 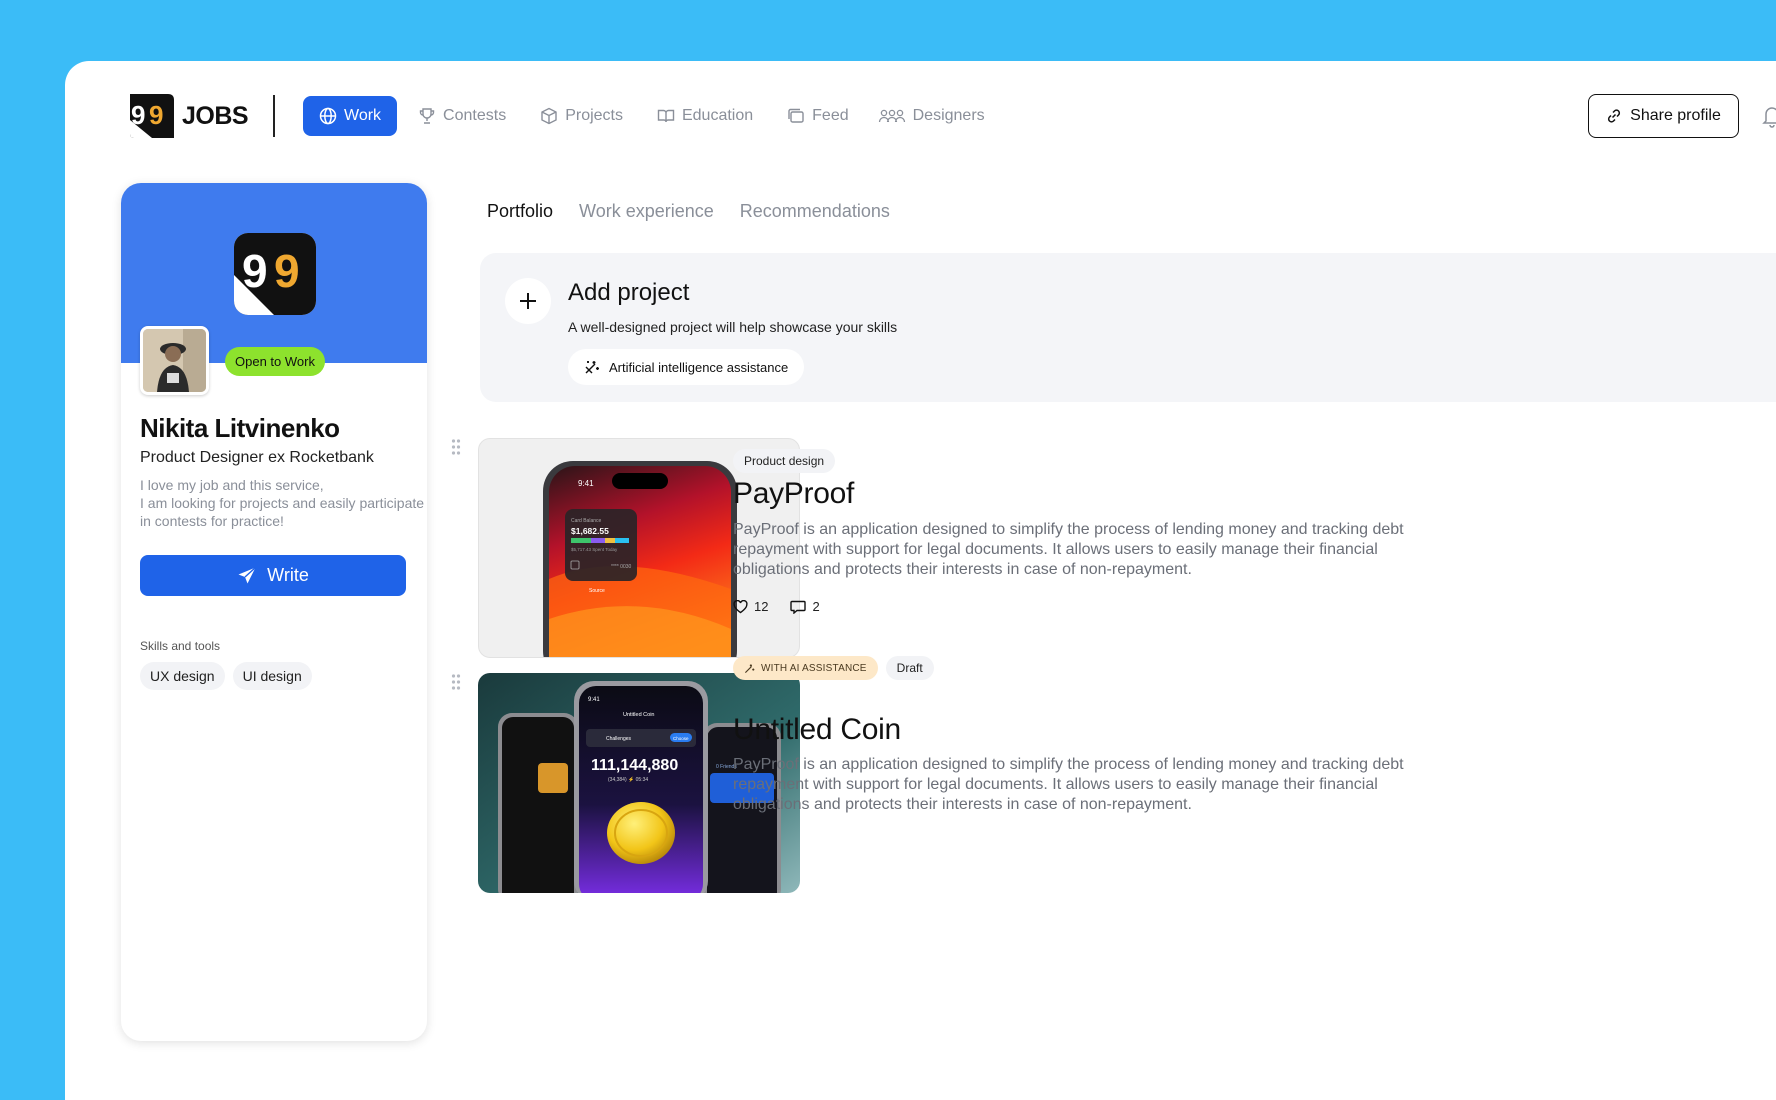 I want to click on avatar-photo, so click(x=174, y=360).